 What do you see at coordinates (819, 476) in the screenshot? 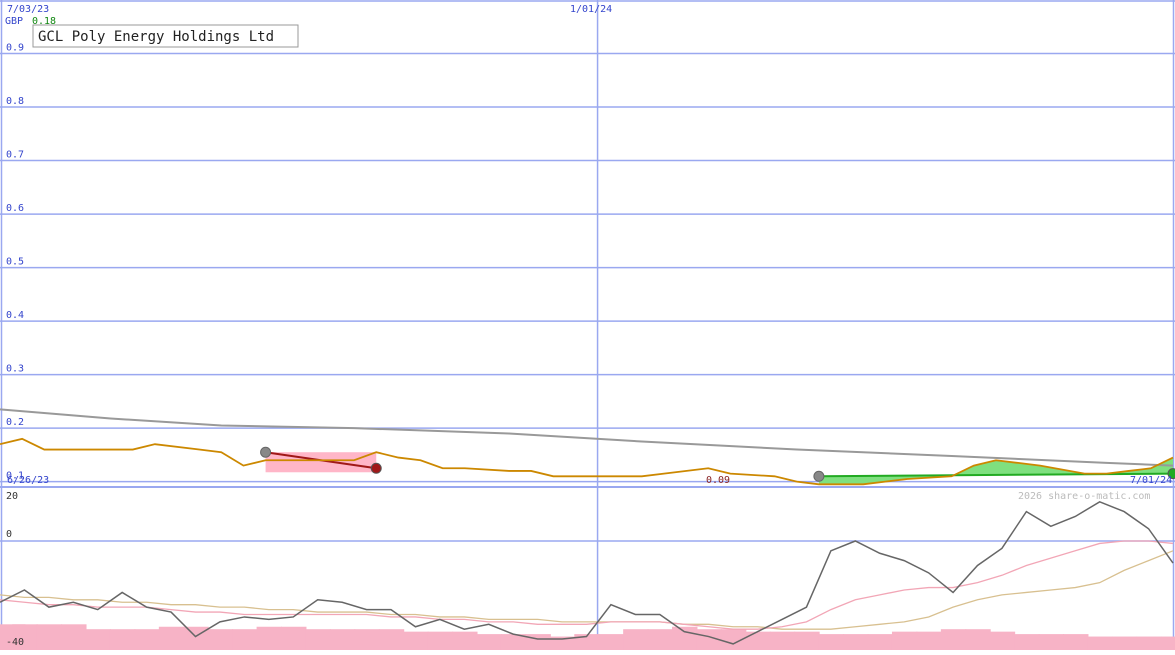
I see `buy-entry-marker` at bounding box center [819, 476].